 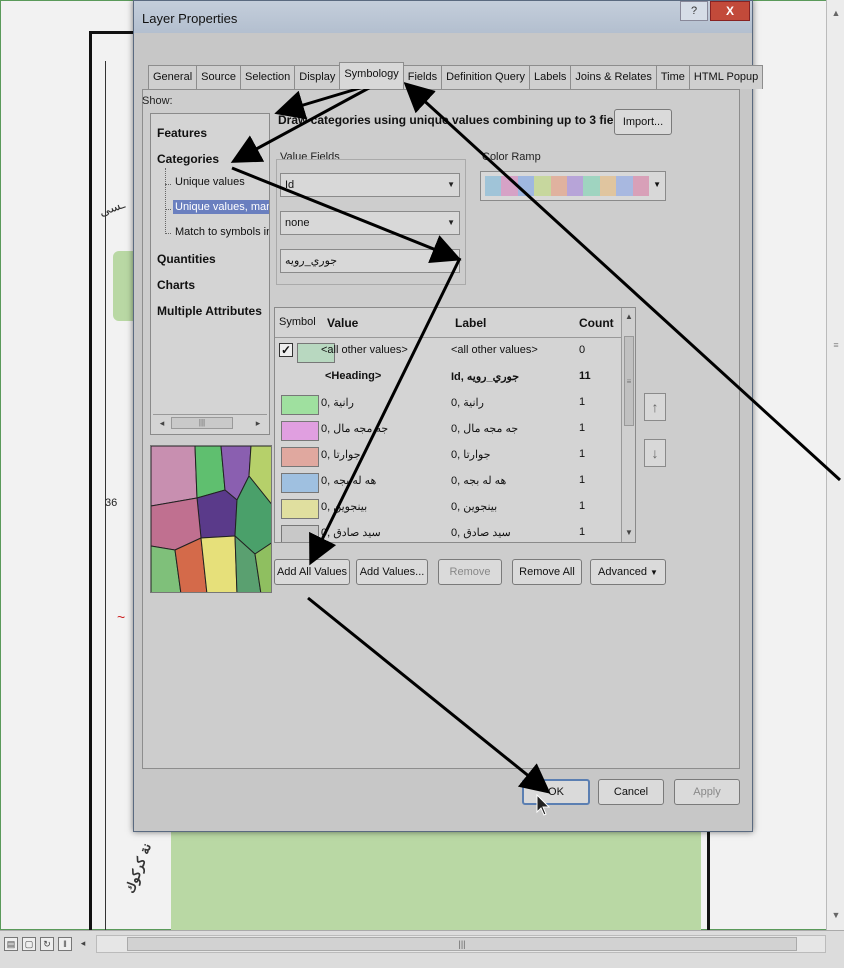 I want to click on table-header: Symbol Value Label Count, so click(x=448, y=323).